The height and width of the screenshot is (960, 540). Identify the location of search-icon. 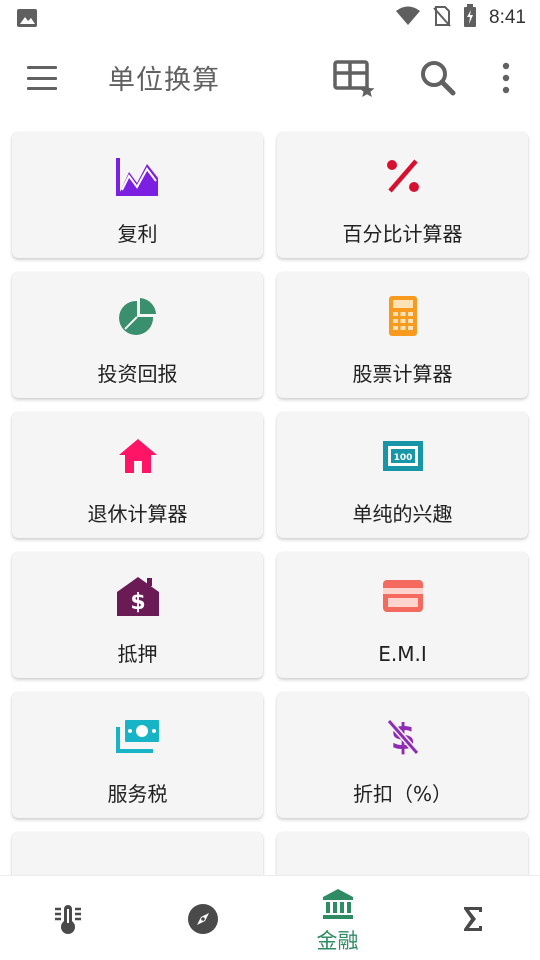
(438, 78).